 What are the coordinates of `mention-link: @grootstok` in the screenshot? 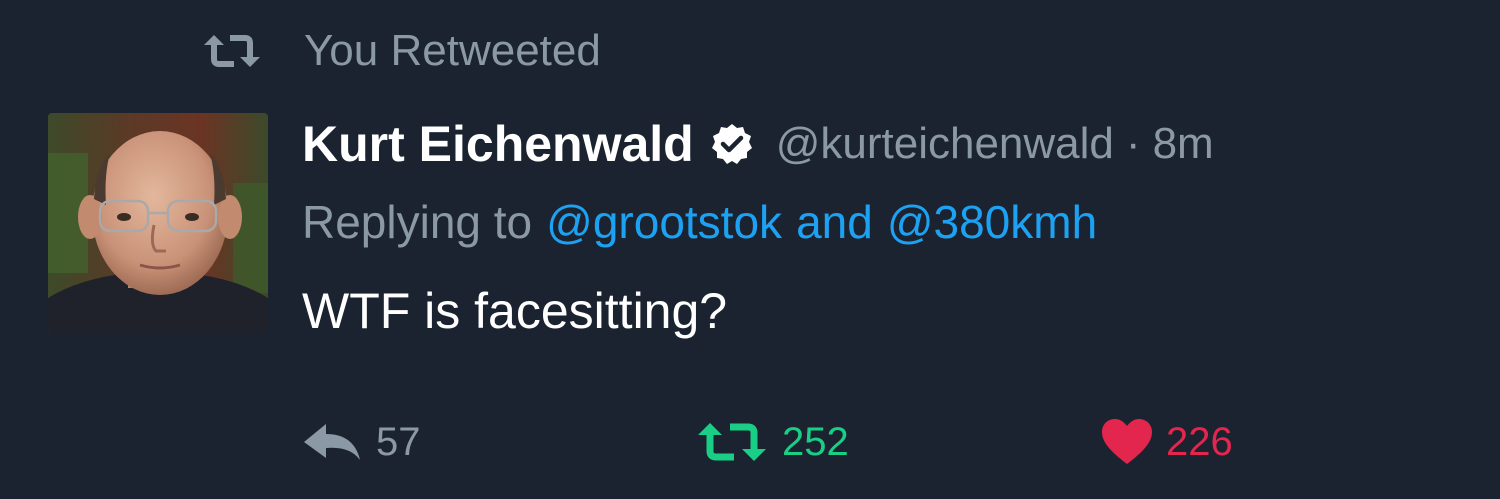 It's located at (664, 222).